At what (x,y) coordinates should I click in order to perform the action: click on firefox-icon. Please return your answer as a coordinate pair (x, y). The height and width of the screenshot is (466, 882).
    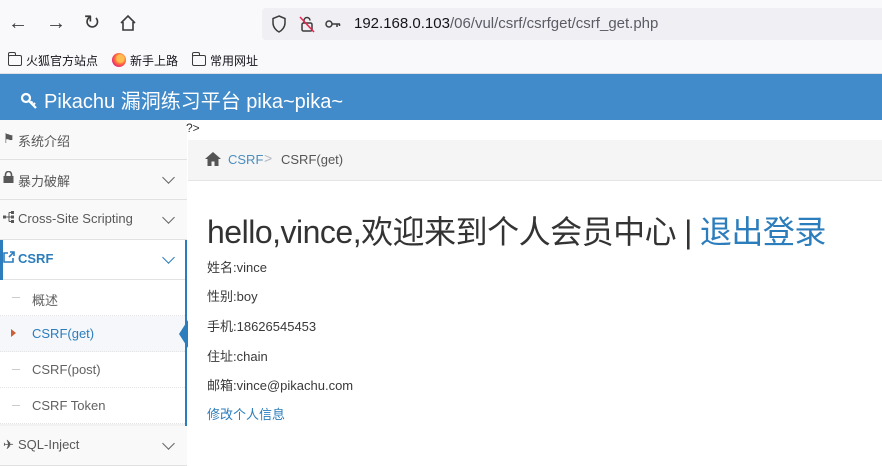
    Looking at the image, I should click on (119, 60).